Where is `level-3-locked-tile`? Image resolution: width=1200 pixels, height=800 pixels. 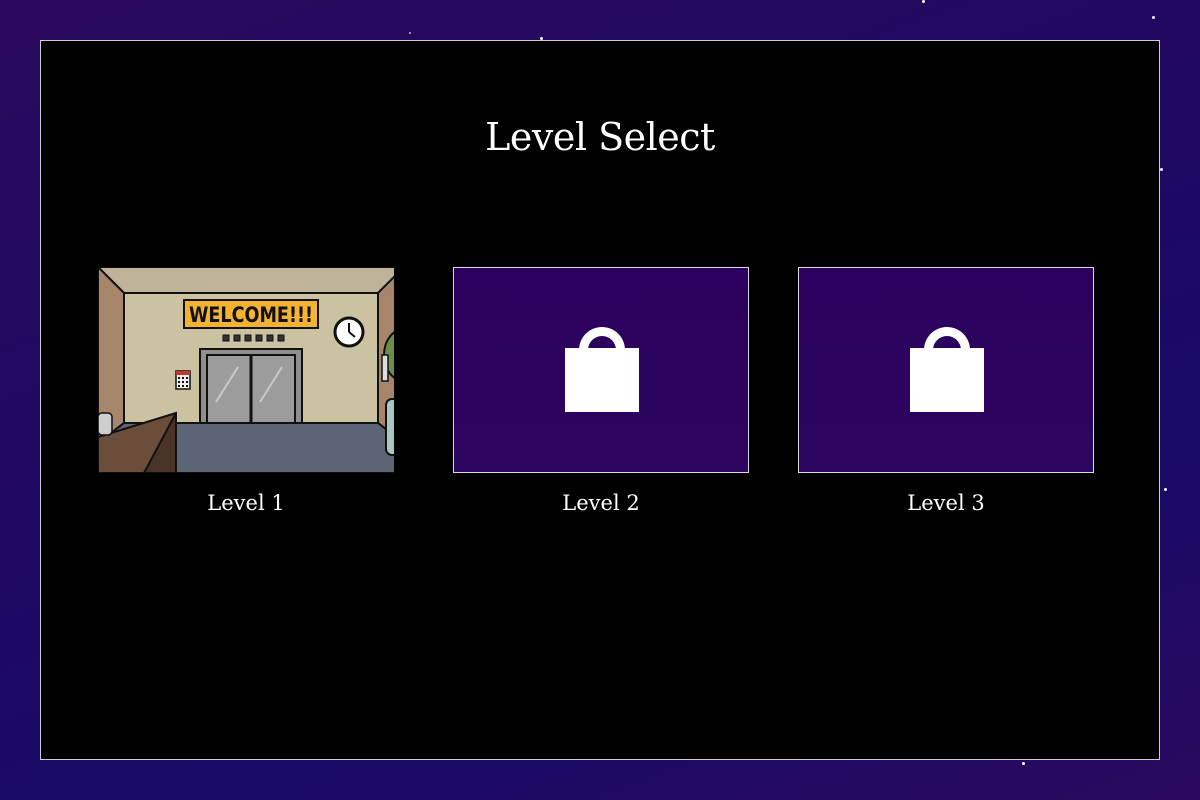 level-3-locked-tile is located at coordinates (946, 370).